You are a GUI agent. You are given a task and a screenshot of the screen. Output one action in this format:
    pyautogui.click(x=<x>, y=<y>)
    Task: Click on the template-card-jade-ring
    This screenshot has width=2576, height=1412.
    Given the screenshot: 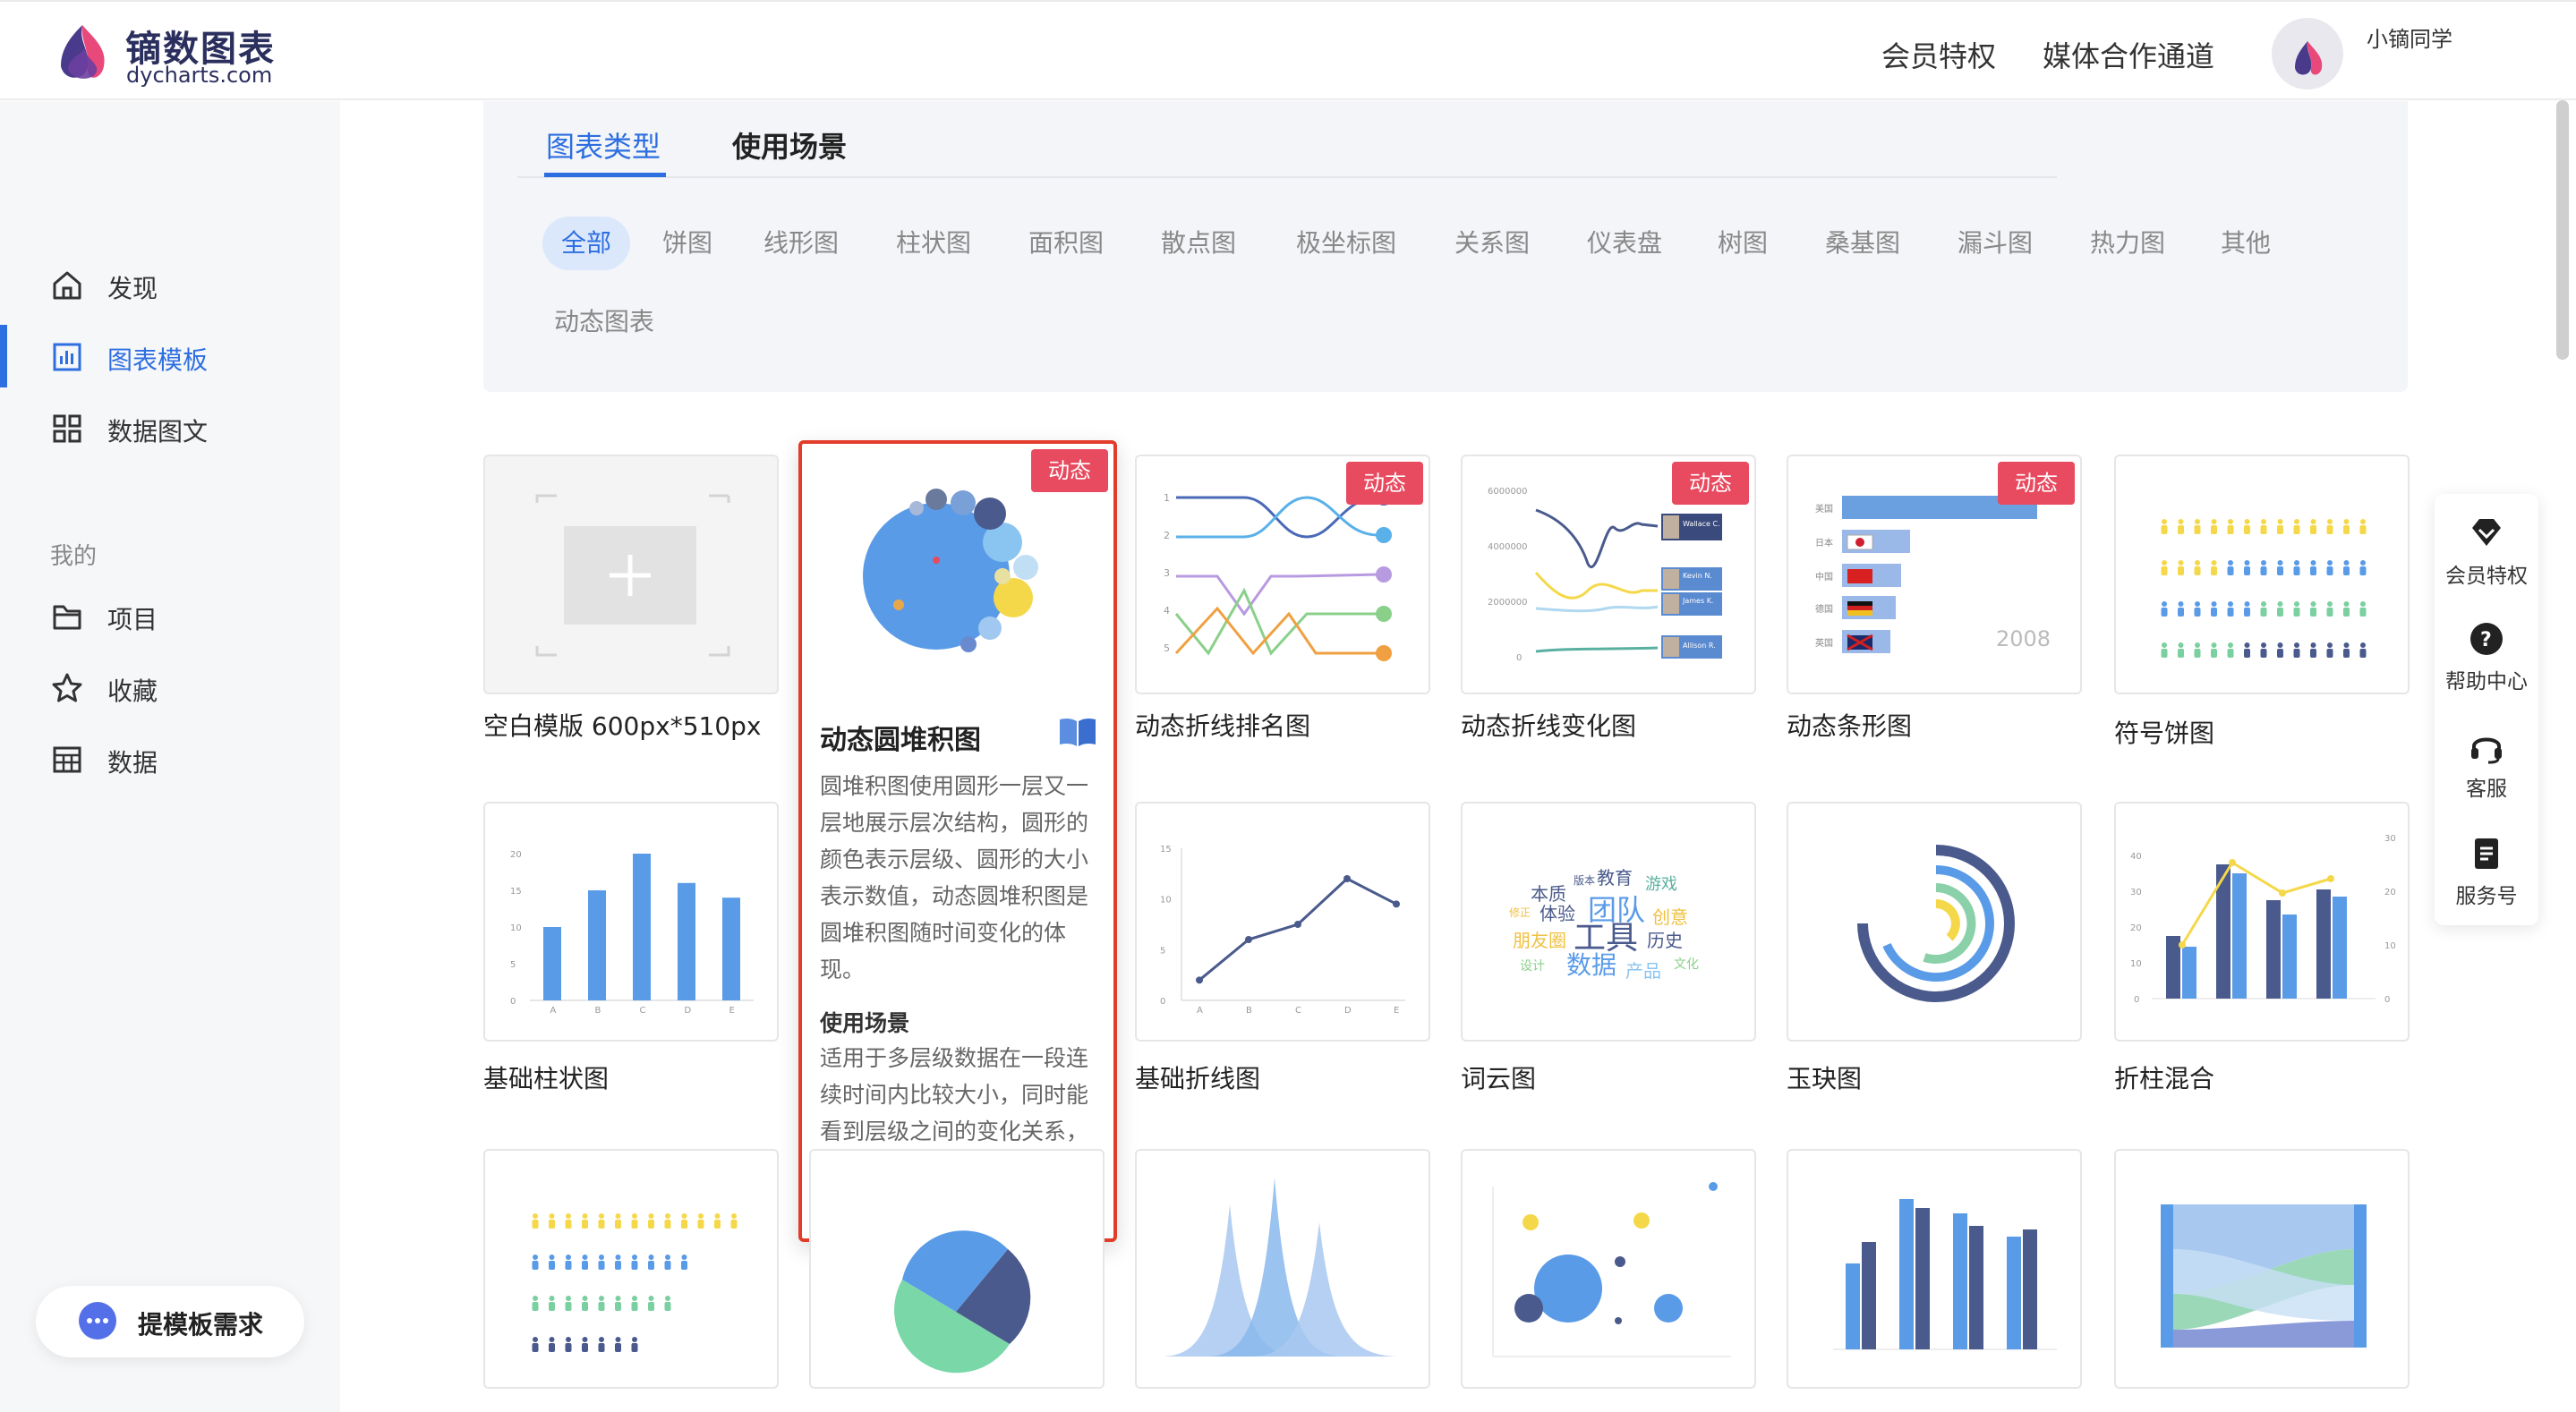 What is the action you would take?
    pyautogui.click(x=1934, y=922)
    